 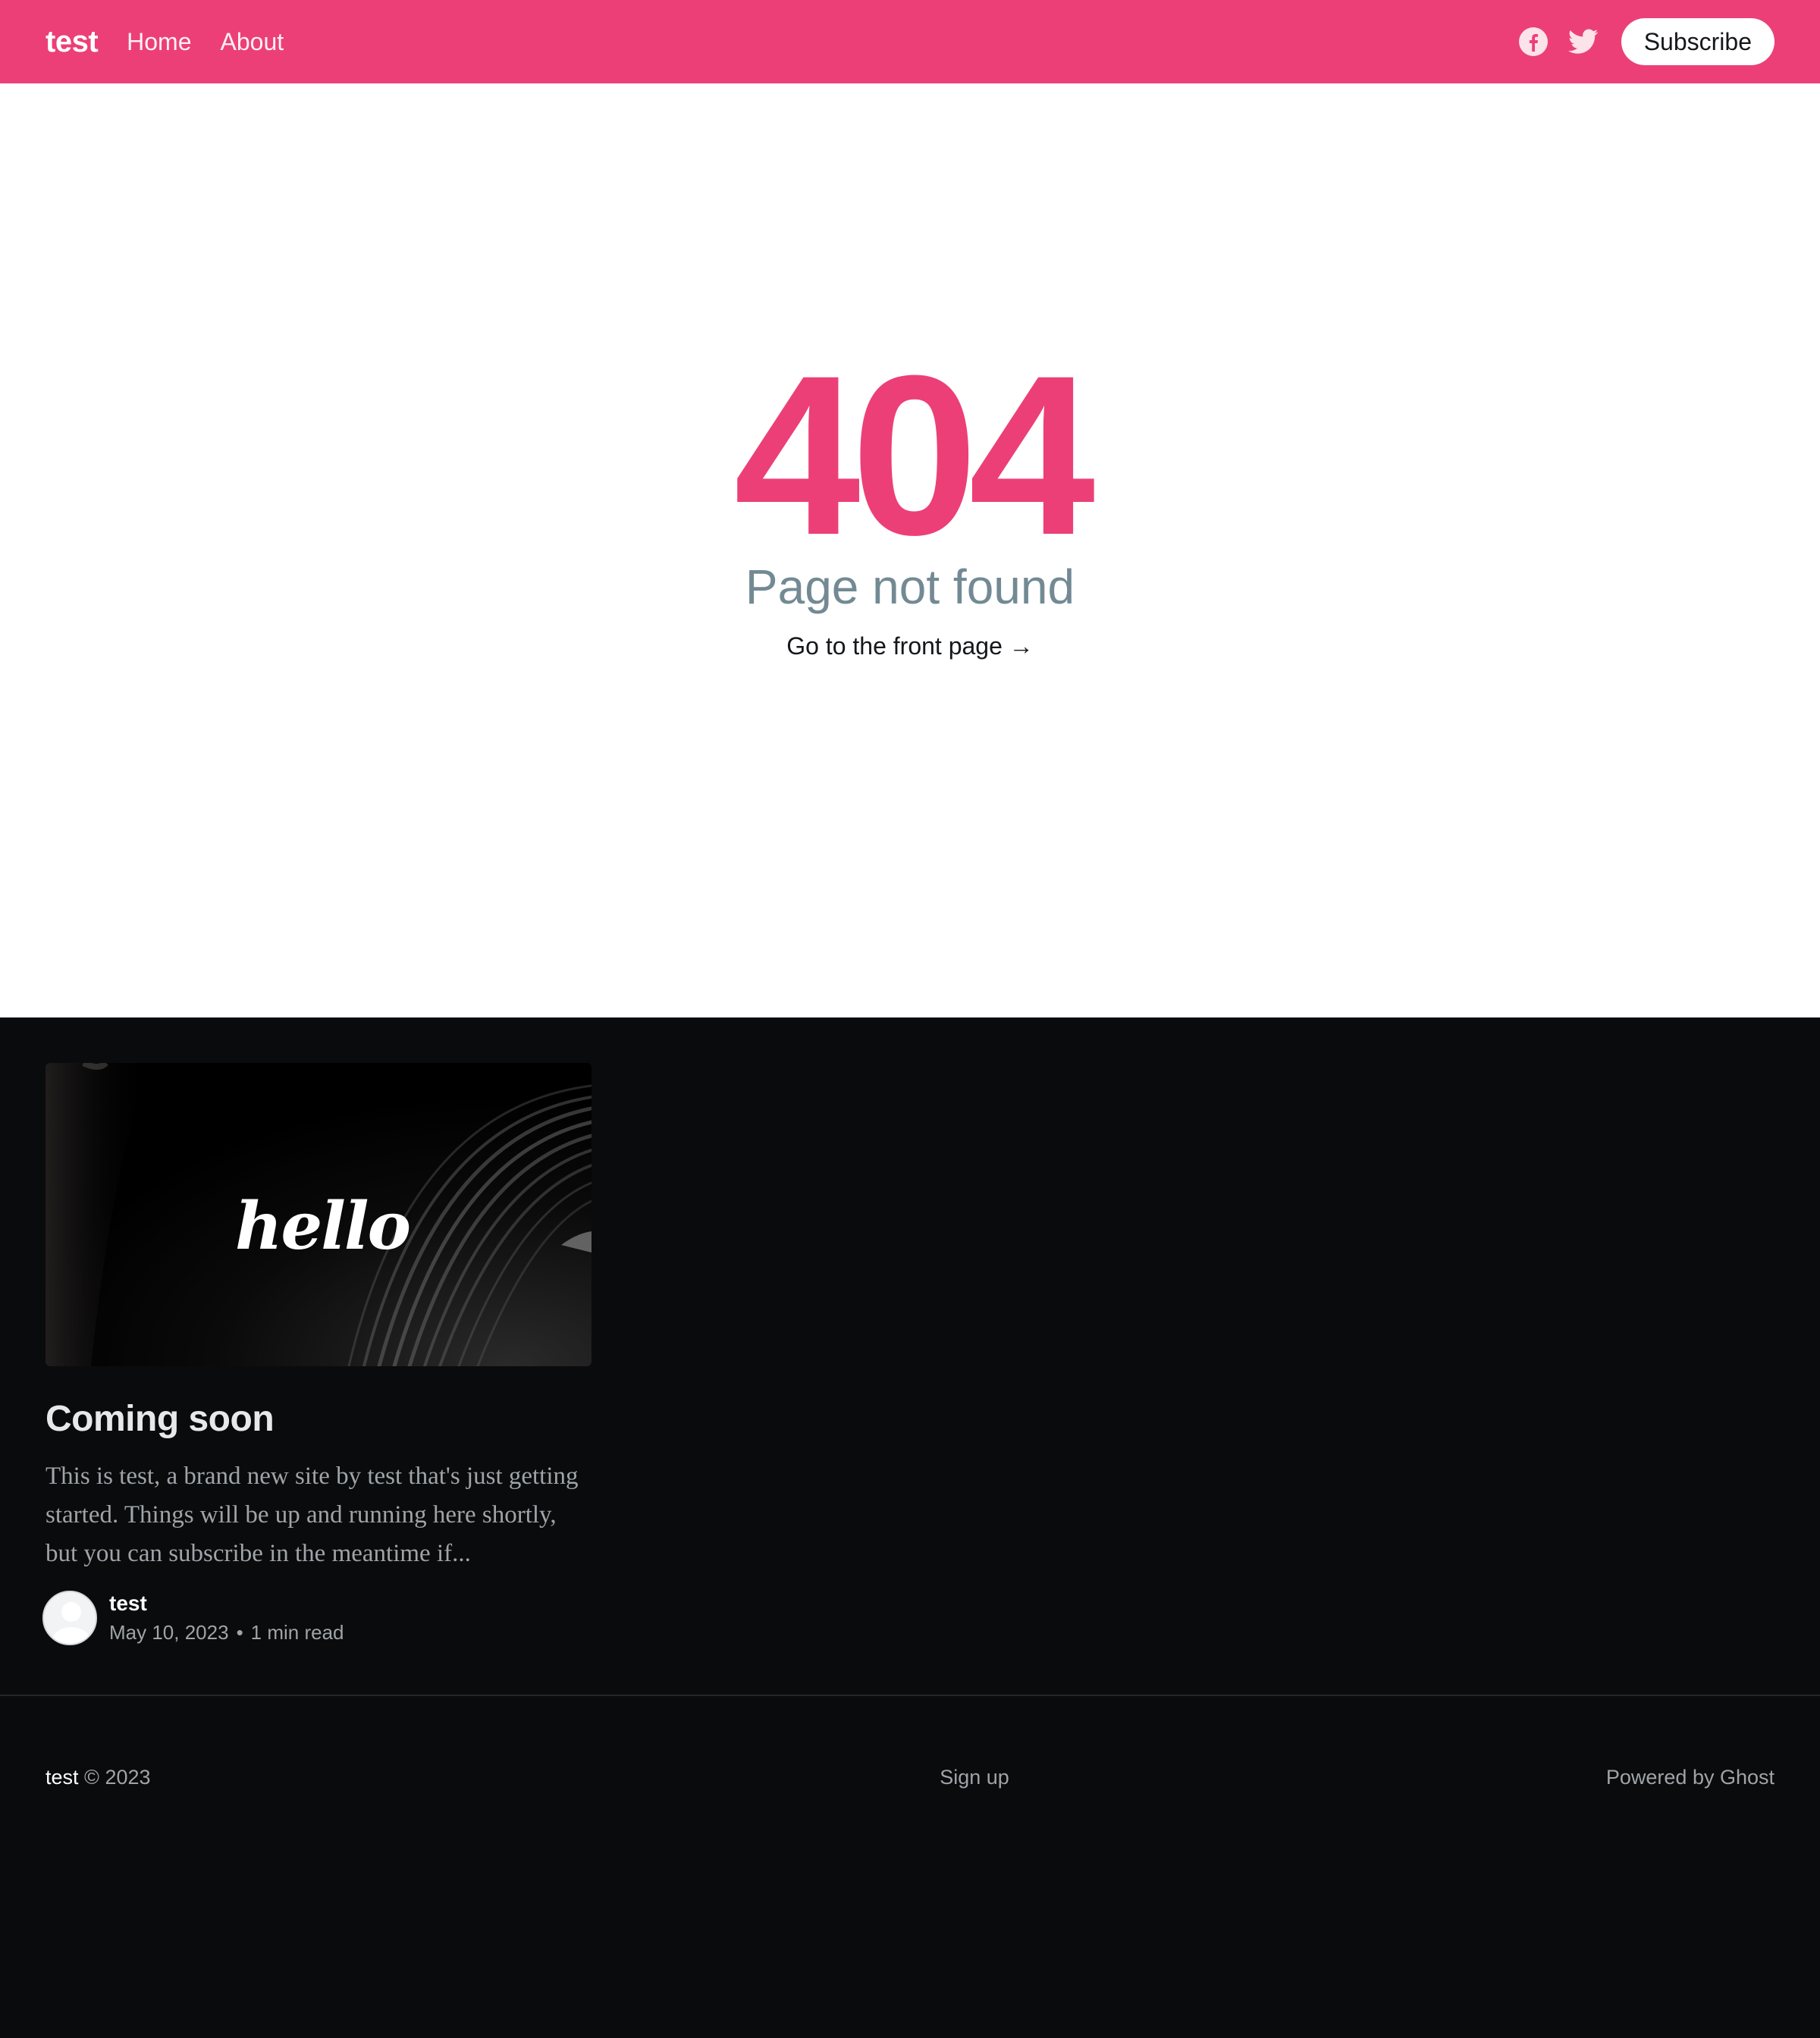 What do you see at coordinates (910, 587) in the screenshot?
I see `error-description: Page not found` at bounding box center [910, 587].